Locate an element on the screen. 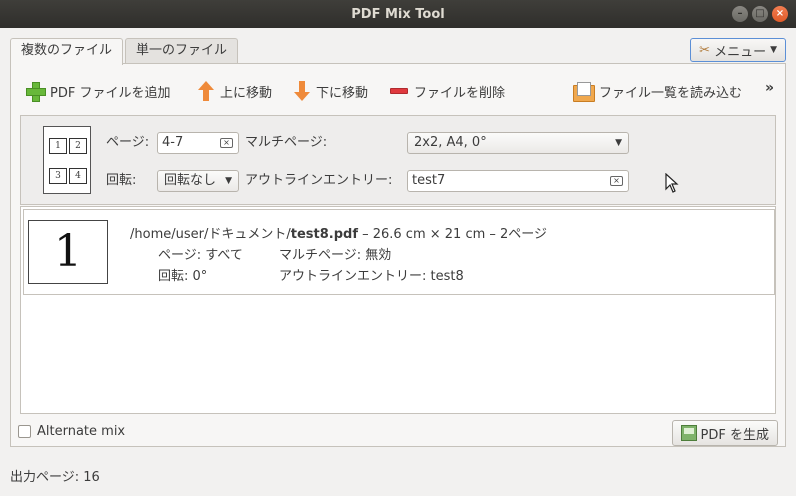  thumb-cell: 3 is located at coordinates (58, 176).